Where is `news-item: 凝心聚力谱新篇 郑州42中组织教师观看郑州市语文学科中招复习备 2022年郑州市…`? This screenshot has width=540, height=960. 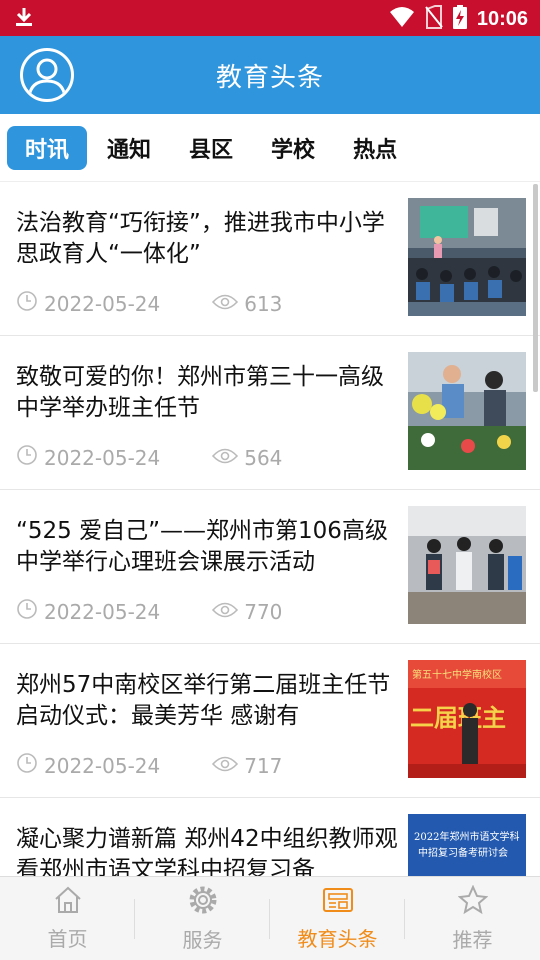 news-item: 凝心聚力谱新篇 郑州42中组织教师观看郑州市语文学科中招复习备 2022年郑州市… is located at coordinates (270, 837).